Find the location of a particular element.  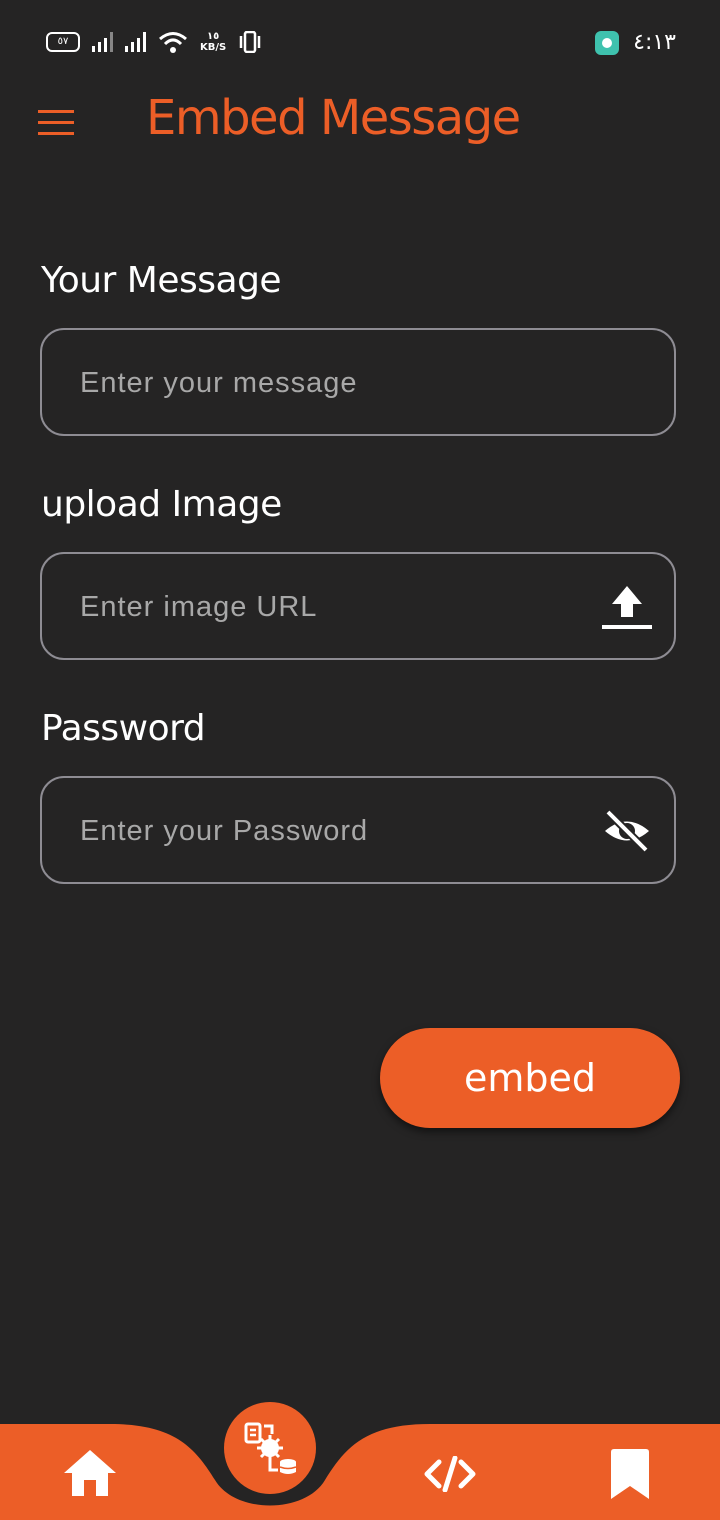

page-title: Embed Message is located at coordinates (333, 118).